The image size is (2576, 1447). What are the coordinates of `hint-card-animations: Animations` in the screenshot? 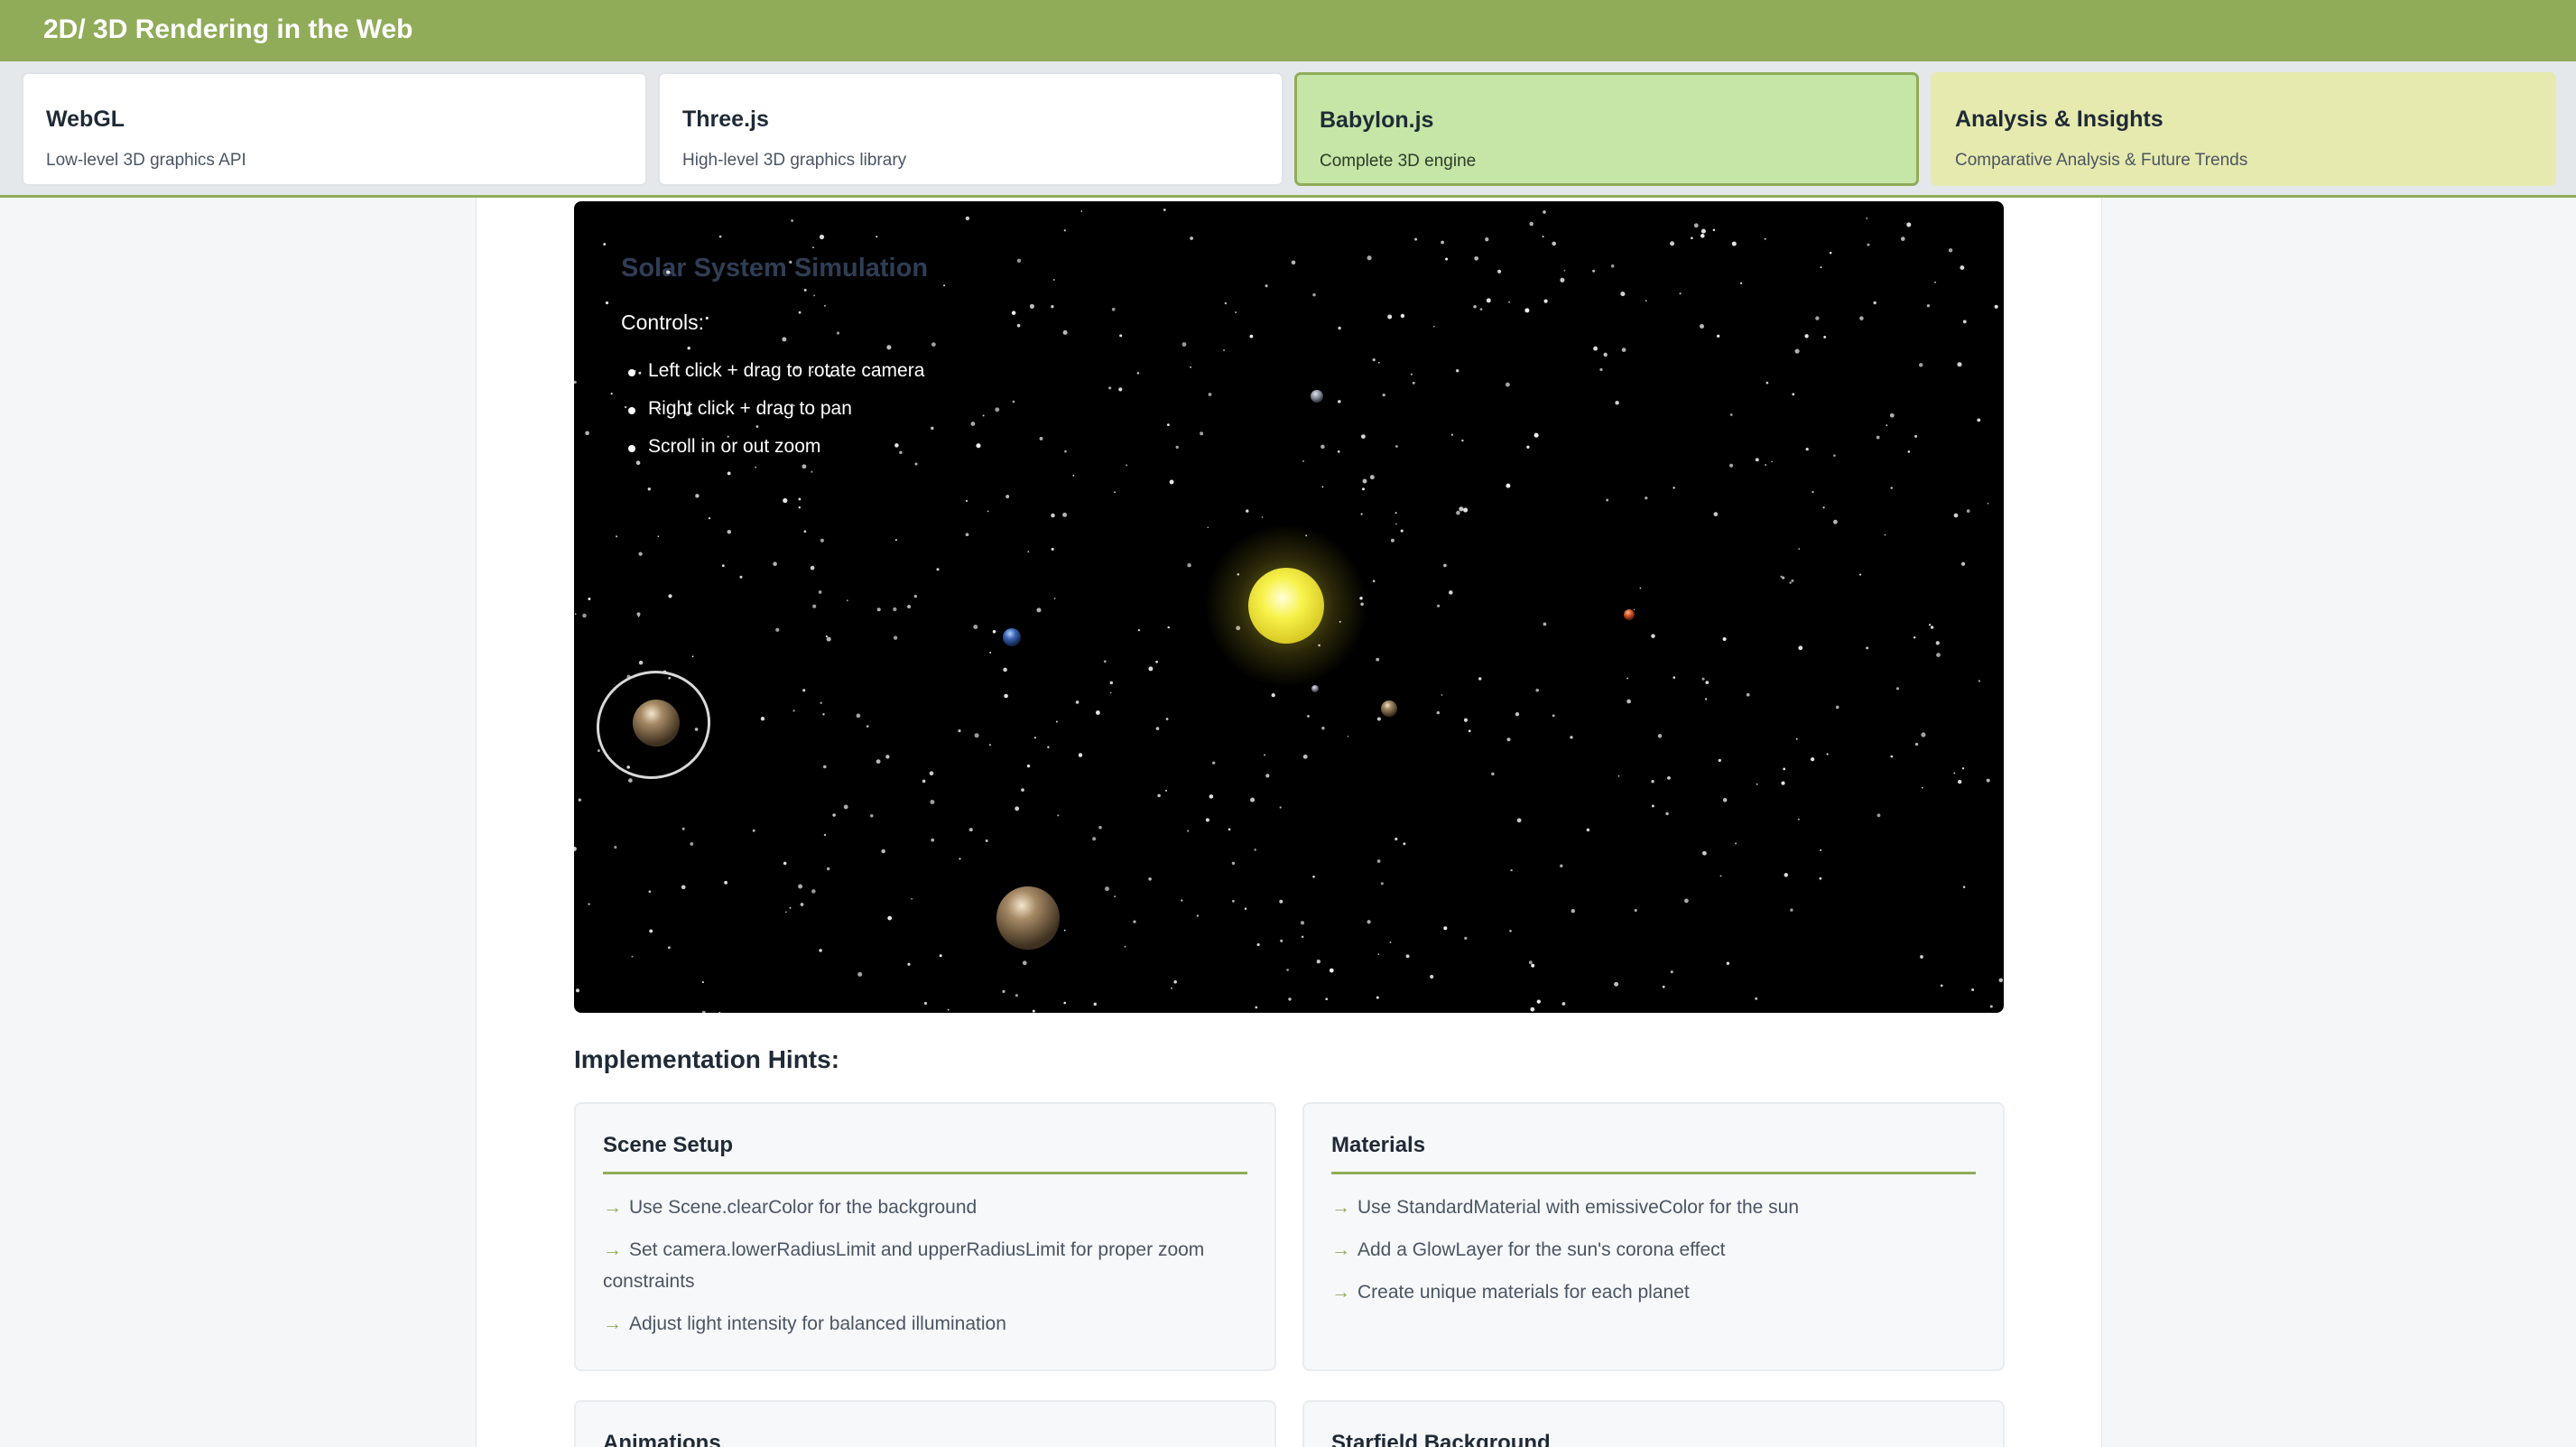 It's located at (925, 1424).